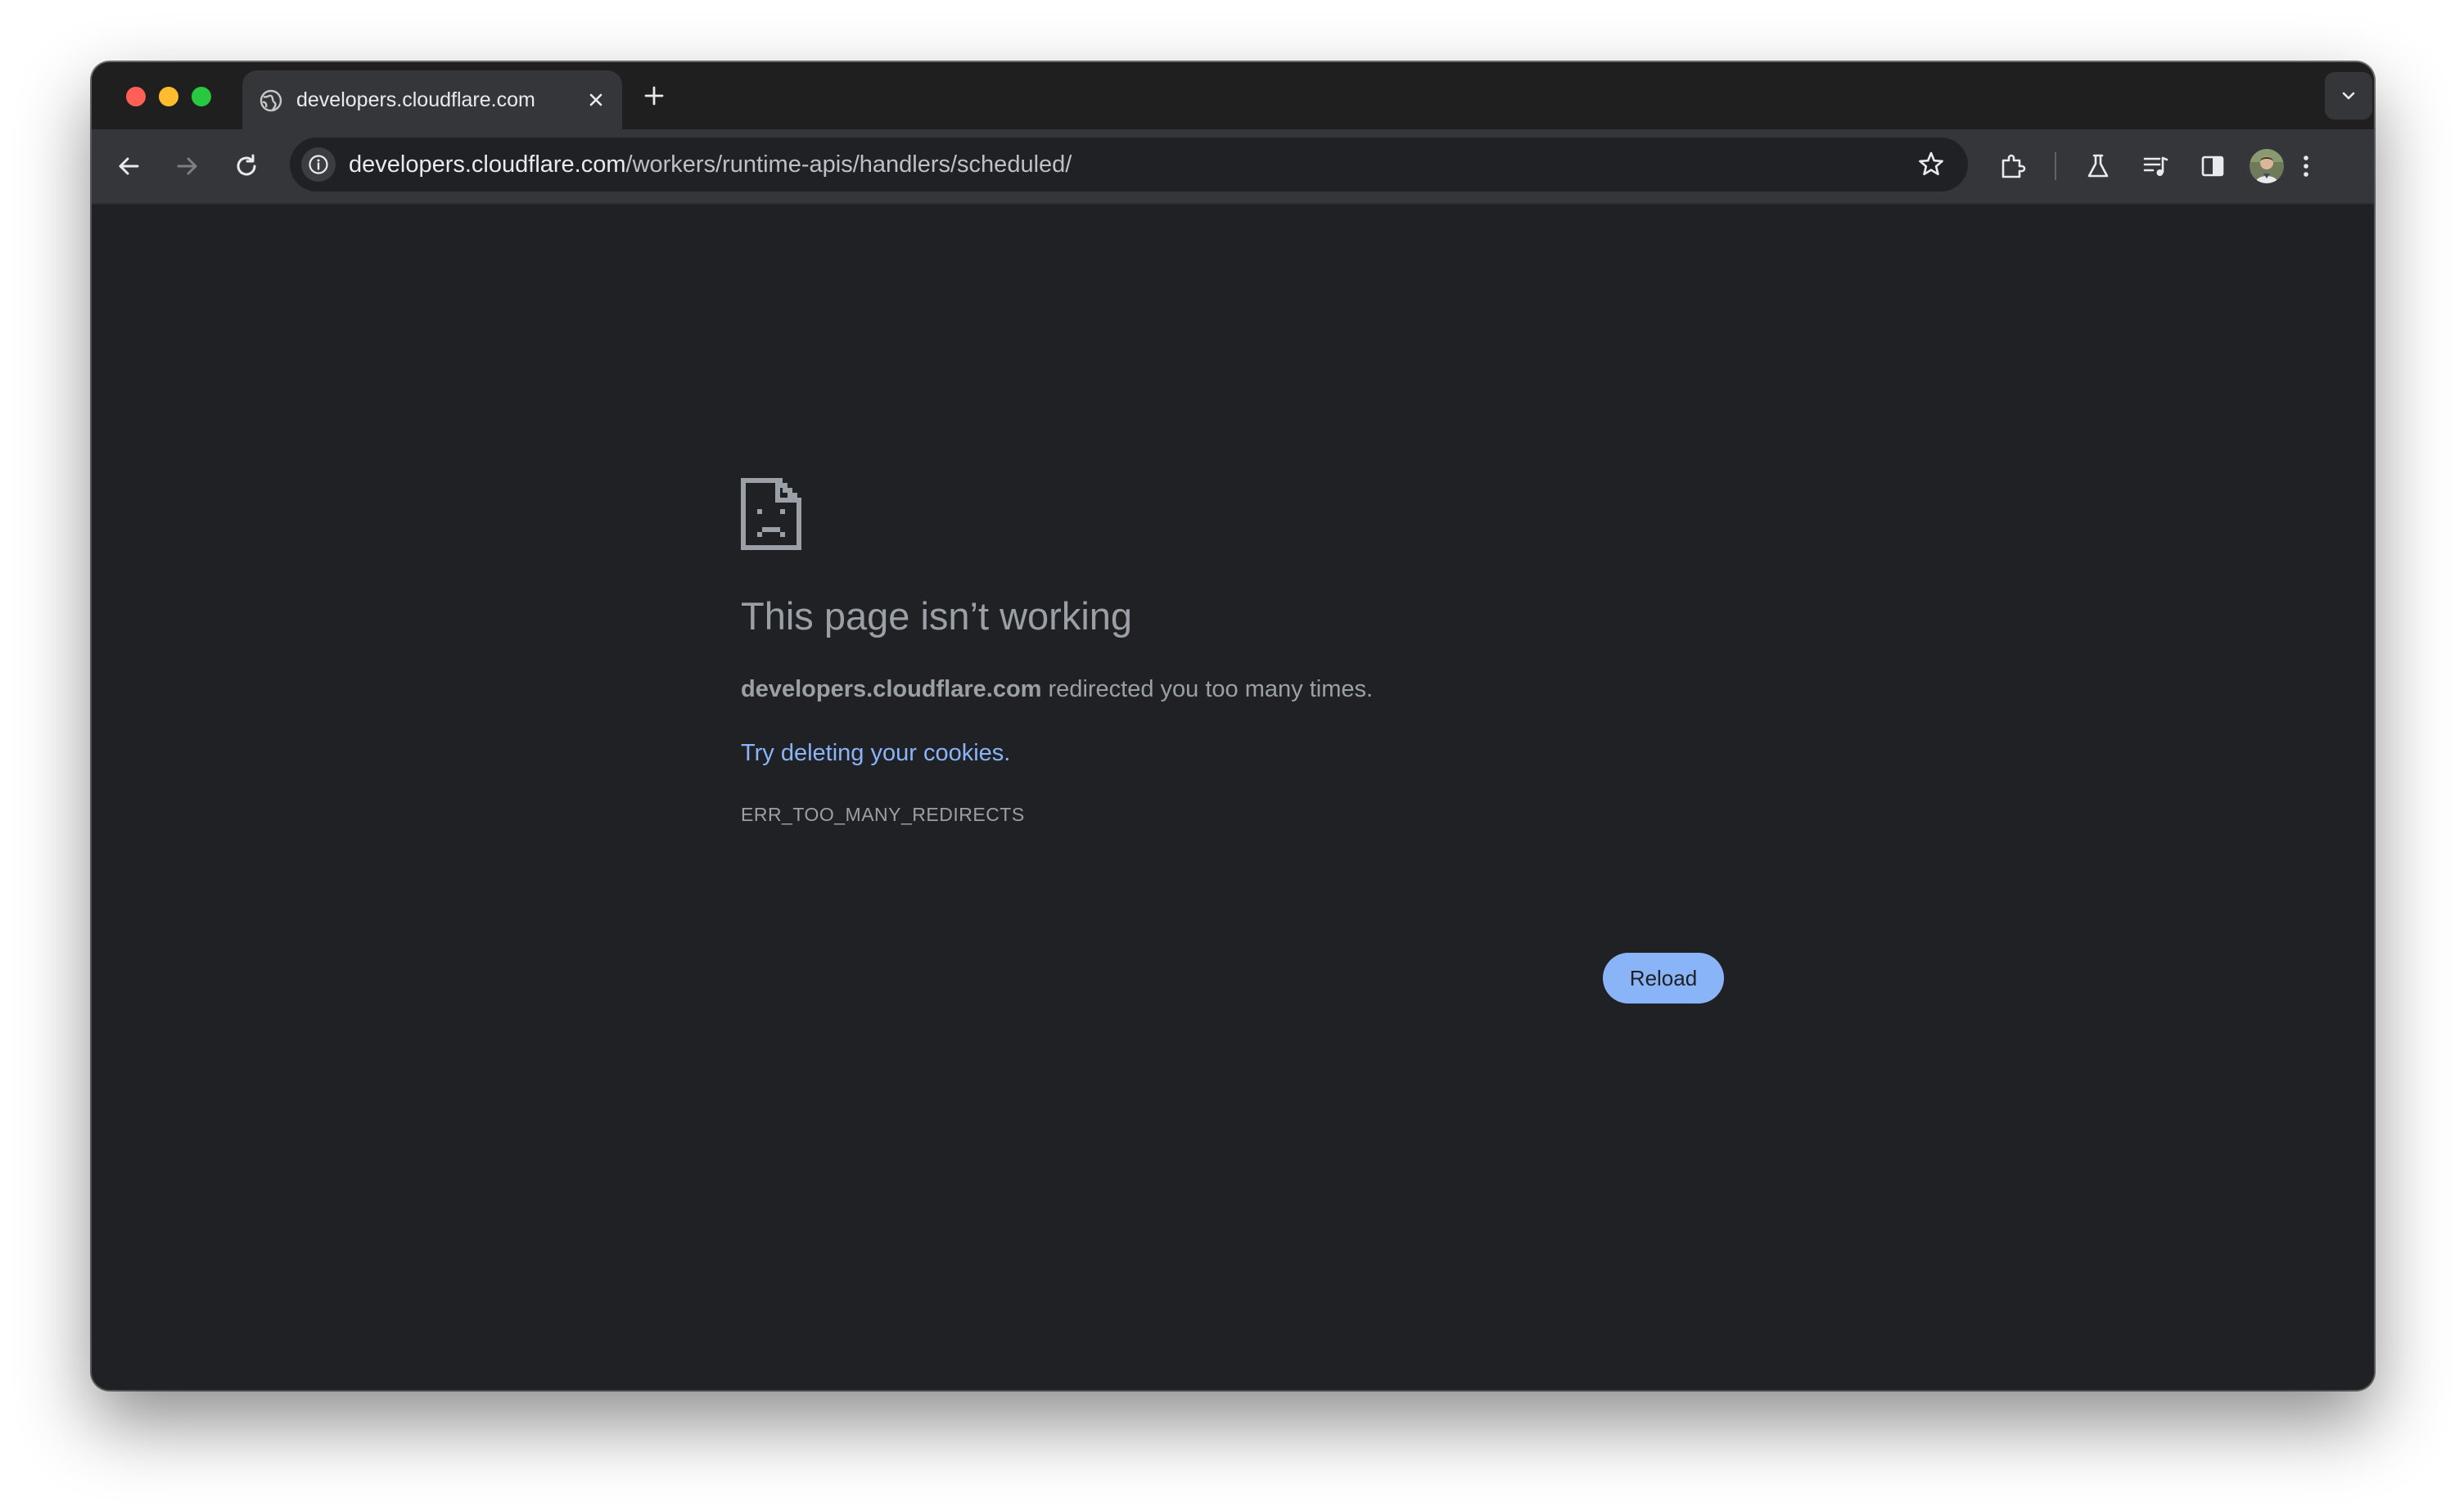 The image size is (2464, 1511). Describe the element at coordinates (2013, 166) in the screenshot. I see `extensions-icon` at that location.